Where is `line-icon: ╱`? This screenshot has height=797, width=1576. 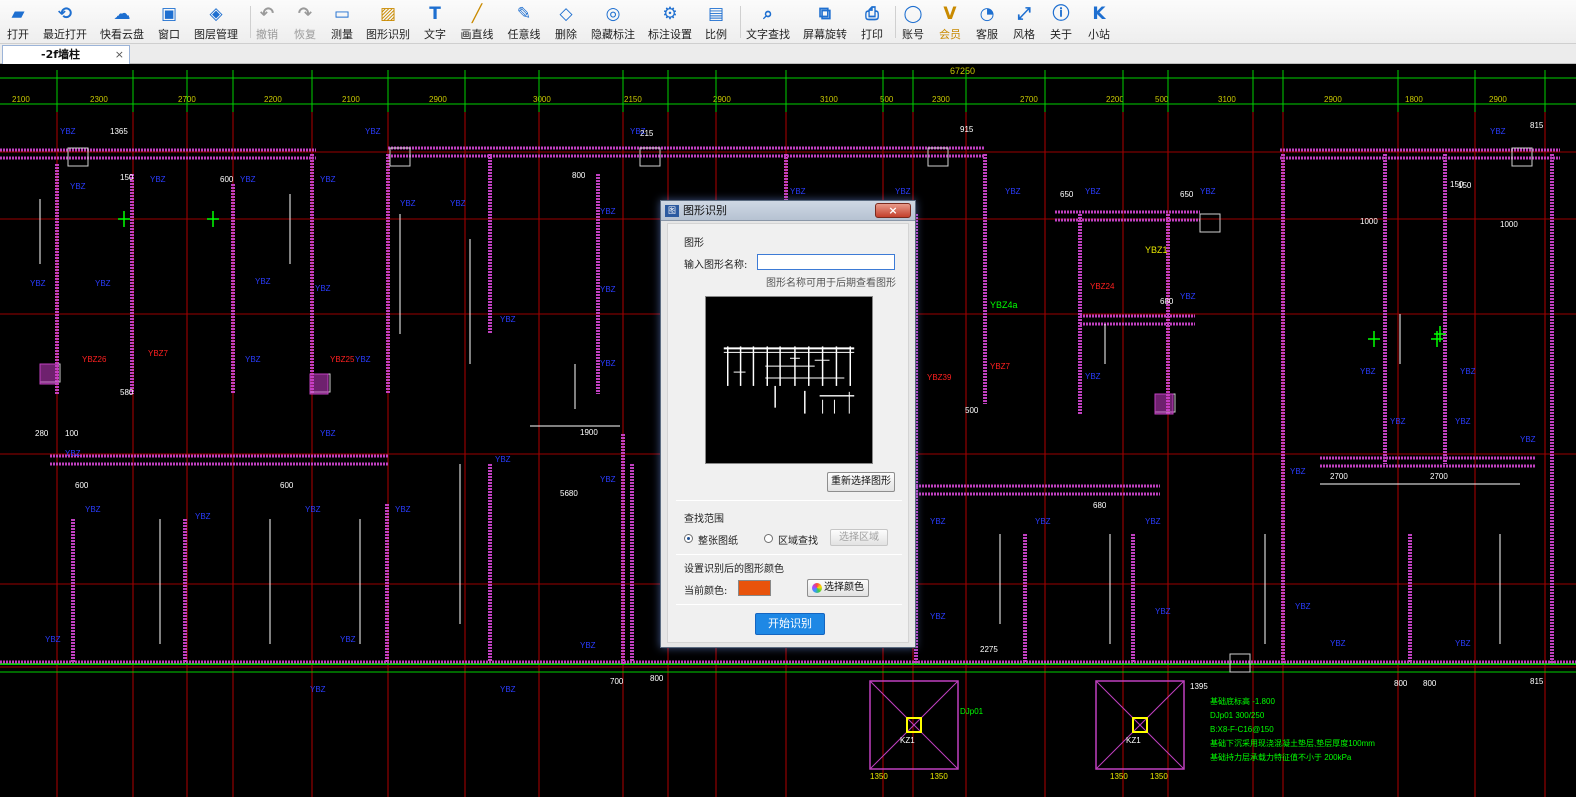
line-icon: ╱ is located at coordinates (477, 14).